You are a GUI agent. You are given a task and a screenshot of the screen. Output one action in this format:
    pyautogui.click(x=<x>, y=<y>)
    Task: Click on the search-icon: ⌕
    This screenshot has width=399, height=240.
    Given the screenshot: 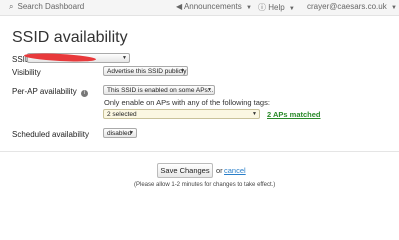 What is the action you would take?
    pyautogui.click(x=11, y=6)
    